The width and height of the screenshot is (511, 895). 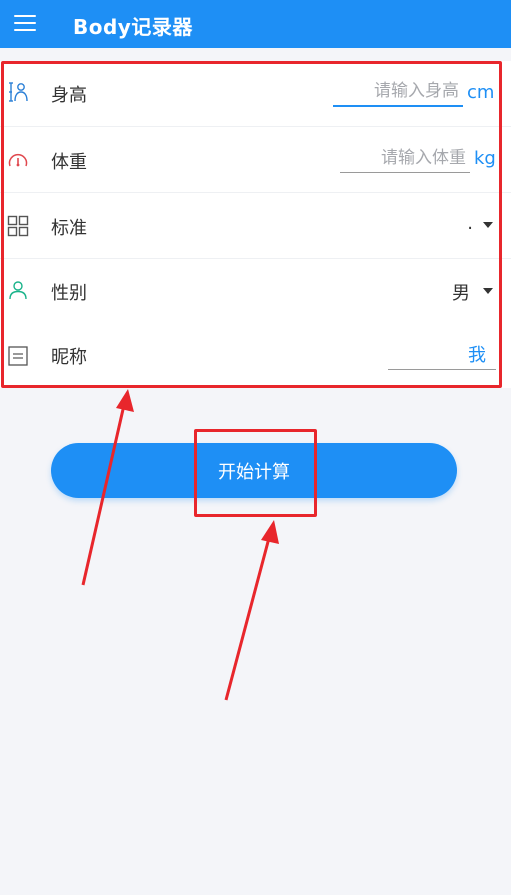 I want to click on height-unit: cm, so click(x=481, y=92).